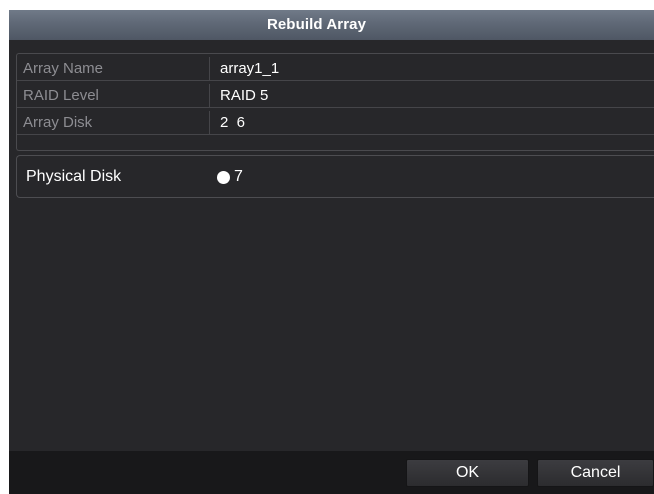 The image size is (654, 494). I want to click on physical-disk-option-7: 7, so click(230, 177).